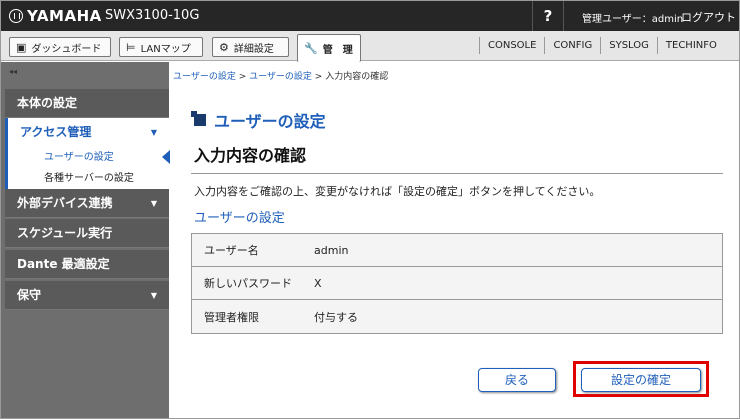 Image resolution: width=740 pixels, height=419 pixels. Describe the element at coordinates (331, 250) in the screenshot. I see `row-value: admin` at that location.